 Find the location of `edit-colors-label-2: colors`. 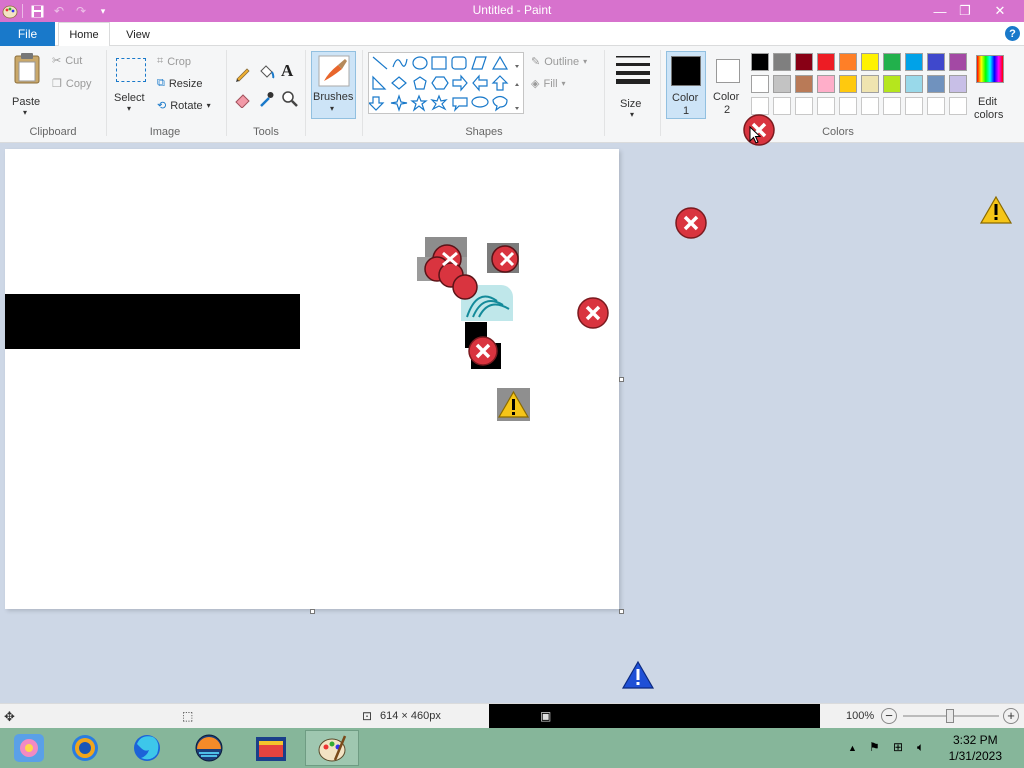

edit-colors-label-2: colors is located at coordinates (989, 115).